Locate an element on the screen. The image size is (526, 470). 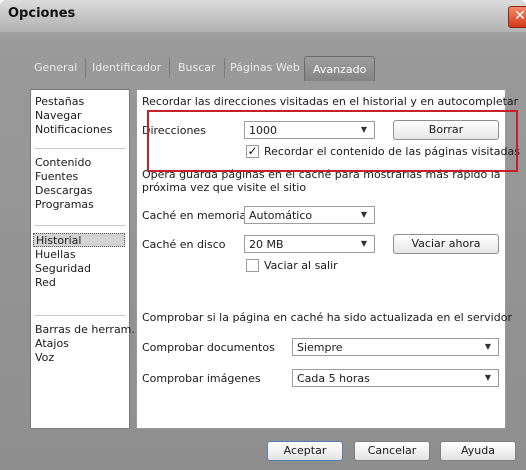
cancel-button: Cancelar is located at coordinates (392, 451).